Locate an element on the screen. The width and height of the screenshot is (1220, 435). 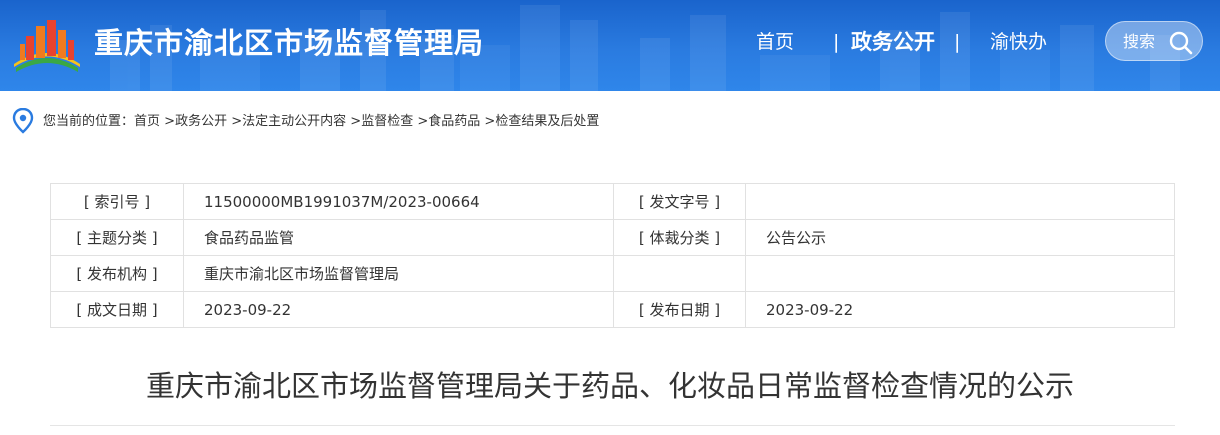
breadcrumb-food-drug: 食品药品 is located at coordinates (454, 121).